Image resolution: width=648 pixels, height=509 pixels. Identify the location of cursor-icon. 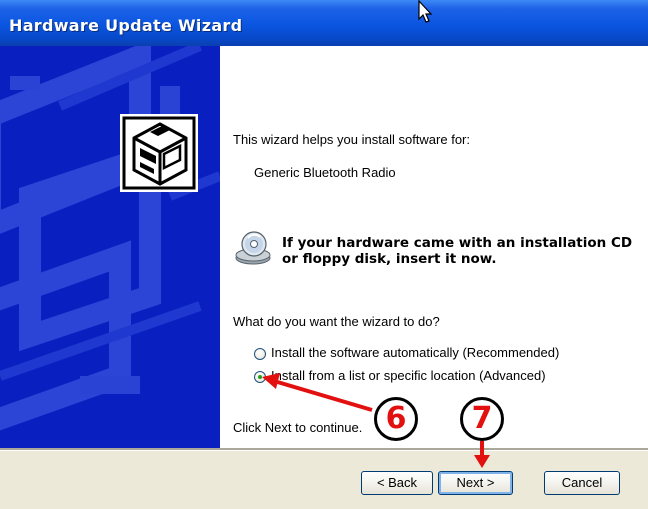
(425, 11).